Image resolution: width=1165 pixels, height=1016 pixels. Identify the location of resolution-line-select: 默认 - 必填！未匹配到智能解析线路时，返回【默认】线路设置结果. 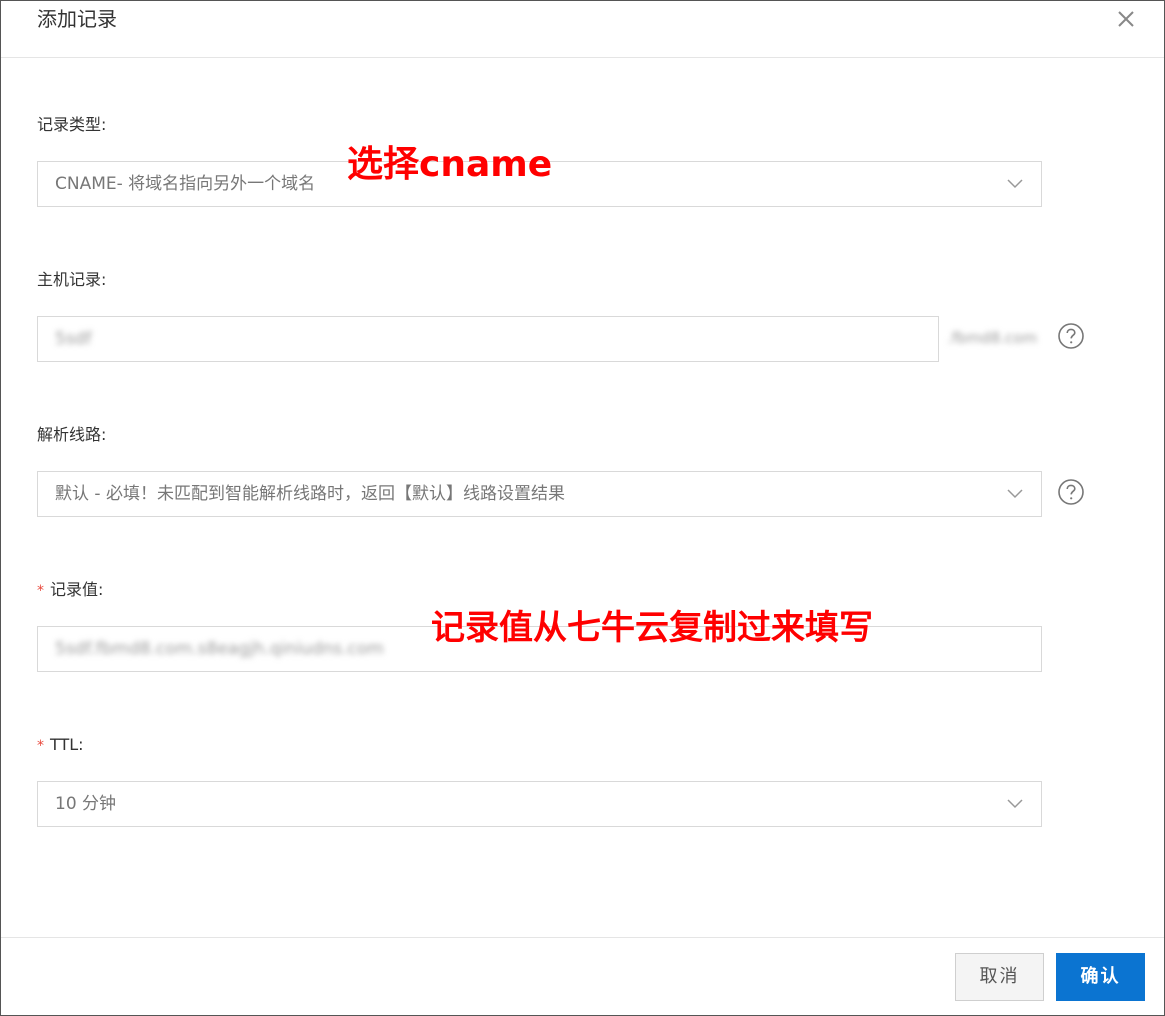
(539, 494).